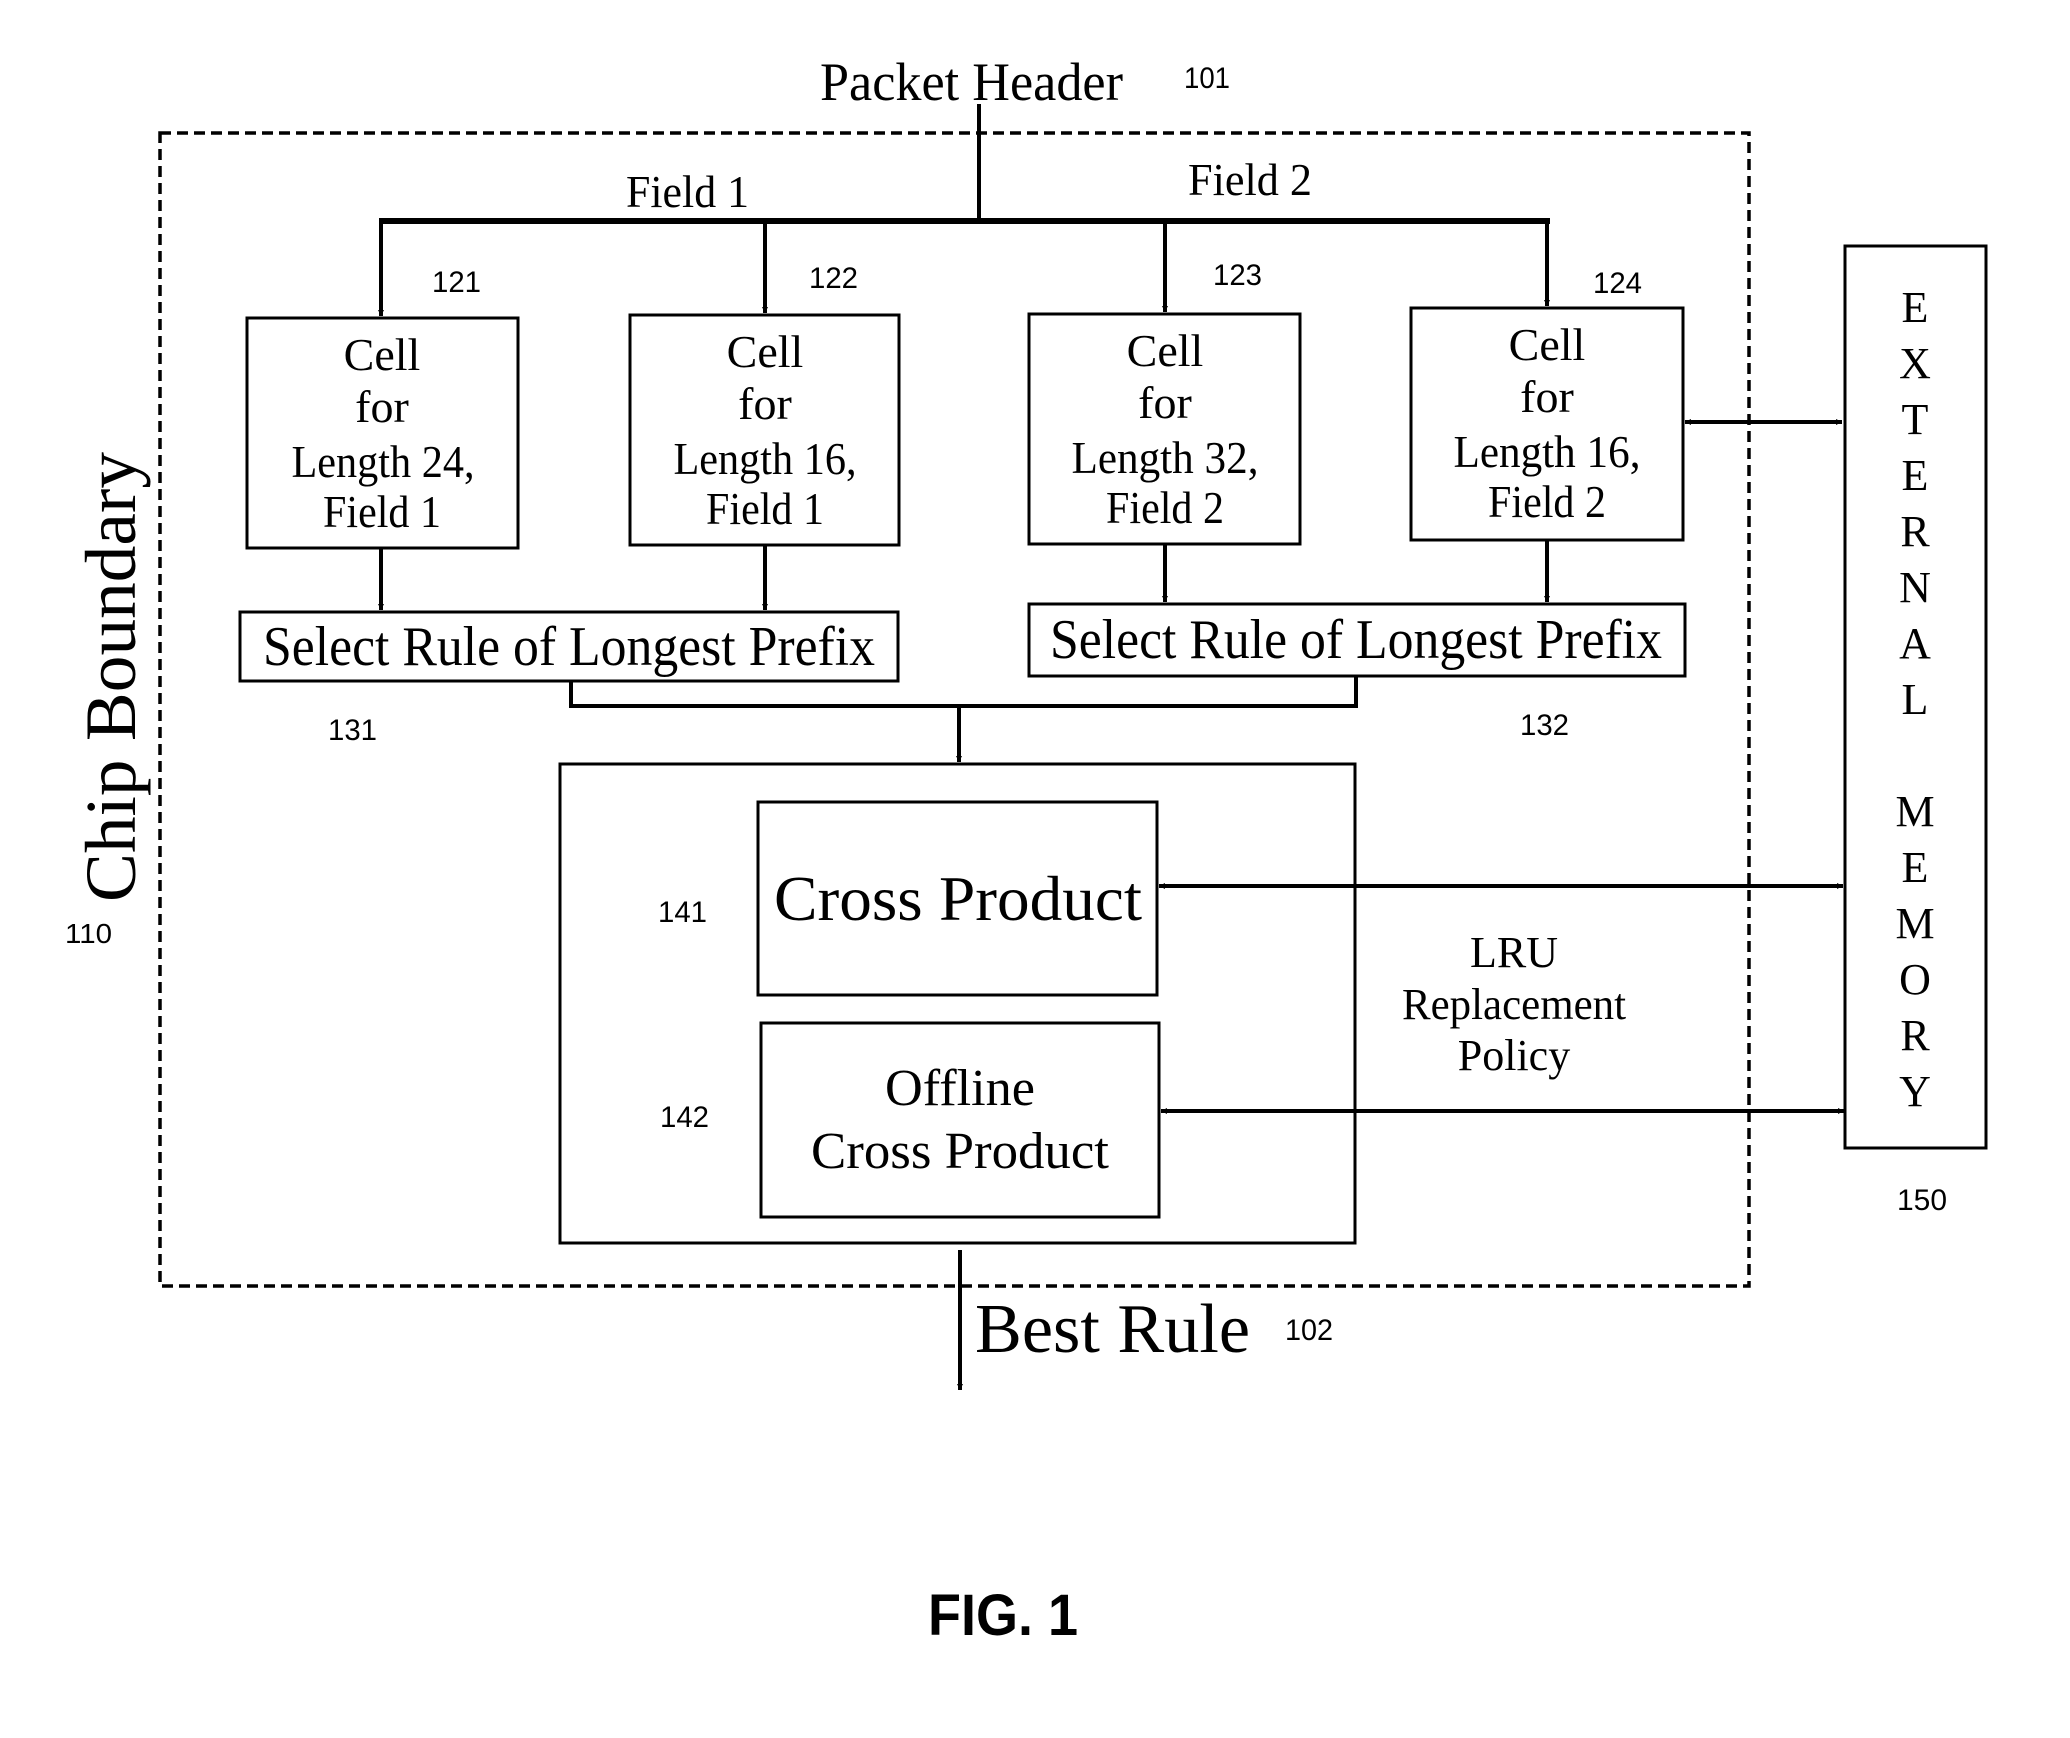 This screenshot has height=1738, width=2070. Describe the element at coordinates (88, 933) in the screenshot. I see `chip-boundary-ref: 110` at that location.